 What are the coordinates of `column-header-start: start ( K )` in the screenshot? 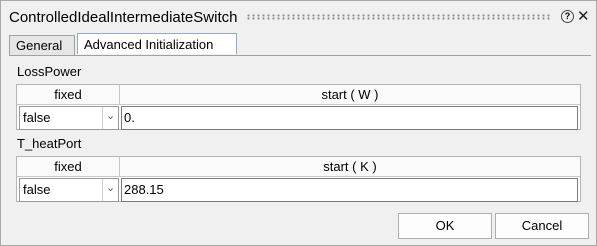 It's located at (350, 167).